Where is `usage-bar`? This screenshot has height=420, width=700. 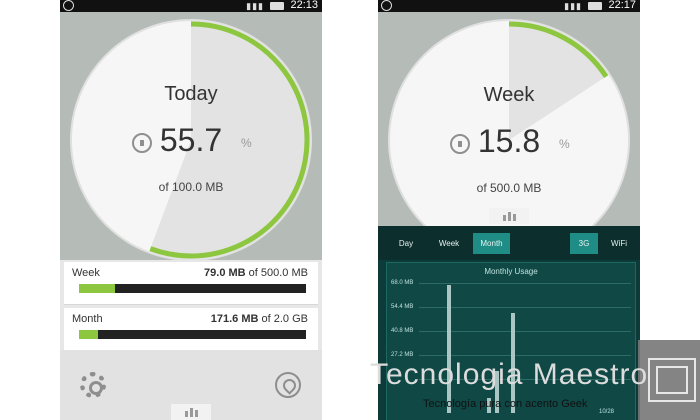 usage-bar is located at coordinates (449, 349).